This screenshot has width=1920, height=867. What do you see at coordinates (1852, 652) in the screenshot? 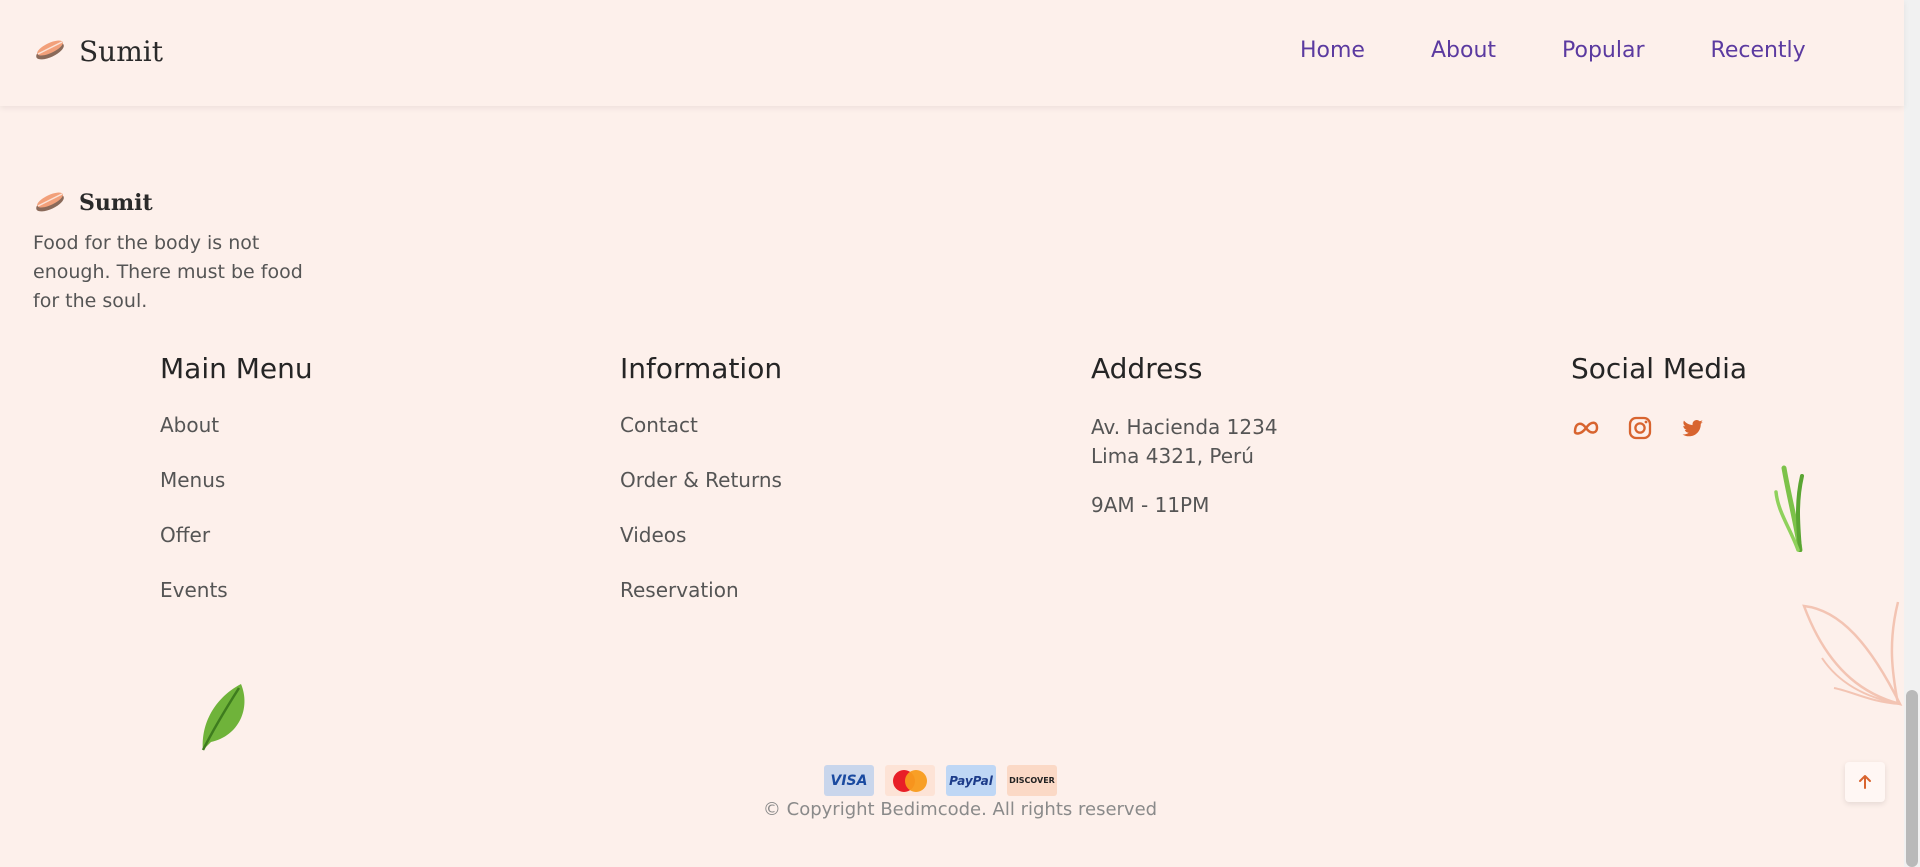
I see `outline-leaf-decoration-icon` at bounding box center [1852, 652].